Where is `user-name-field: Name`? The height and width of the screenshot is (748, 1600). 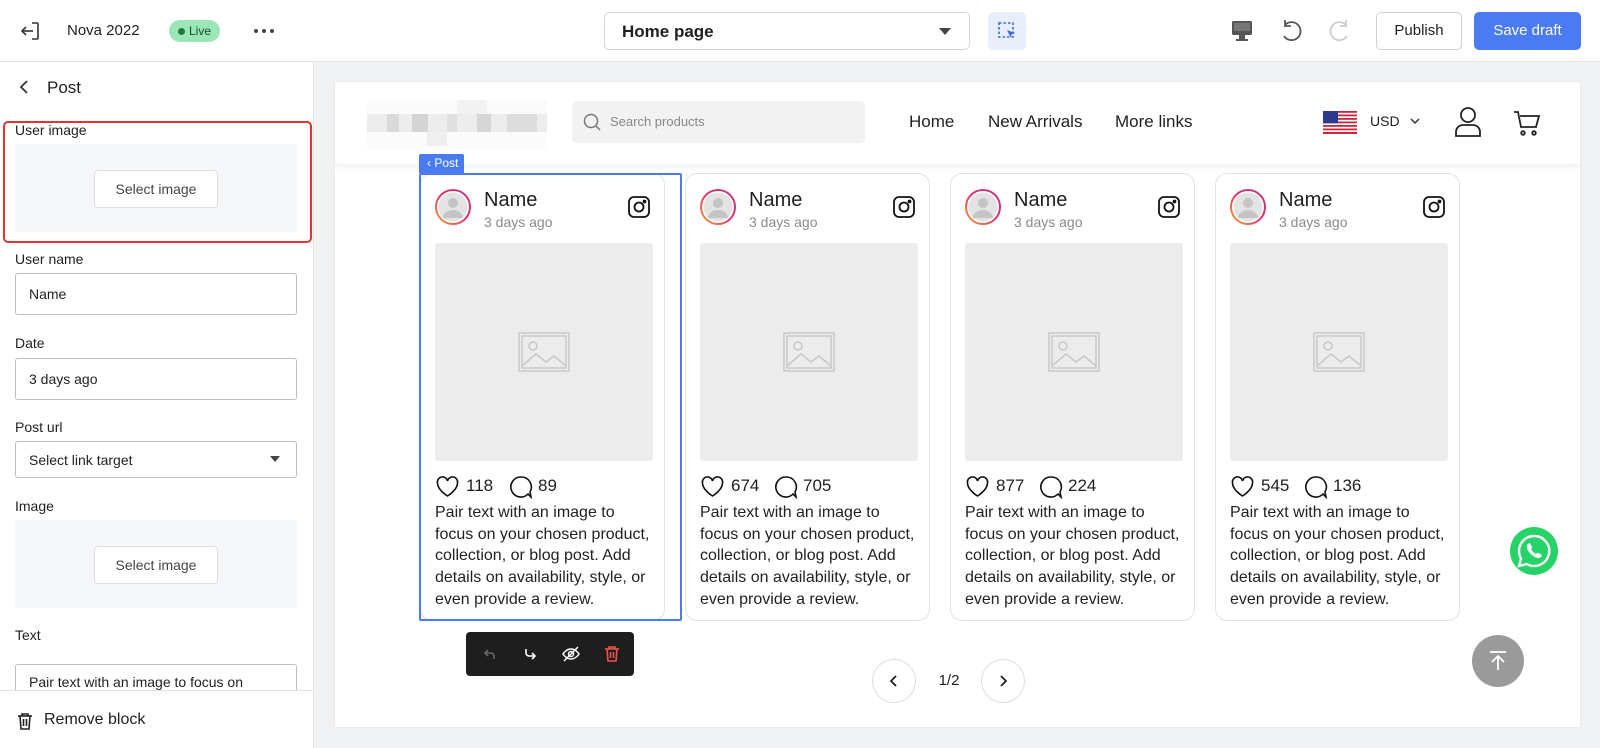 user-name-field: Name is located at coordinates (156, 294).